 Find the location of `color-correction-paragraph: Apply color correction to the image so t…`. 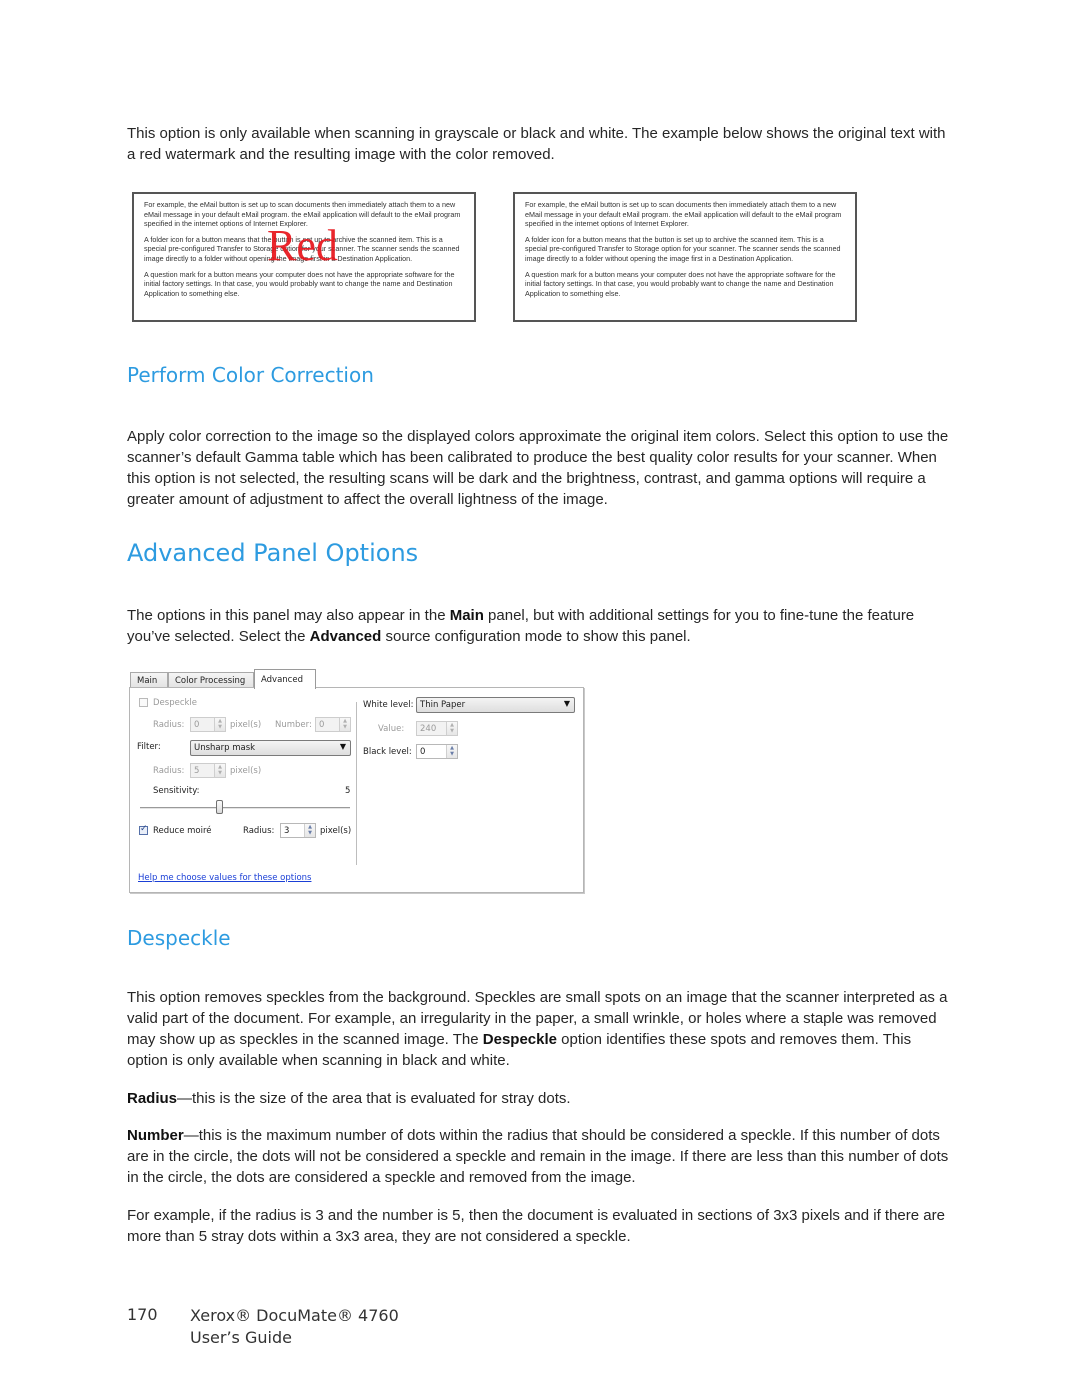

color-correction-paragraph: Apply color correction to the image so t… is located at coordinates (538, 468).